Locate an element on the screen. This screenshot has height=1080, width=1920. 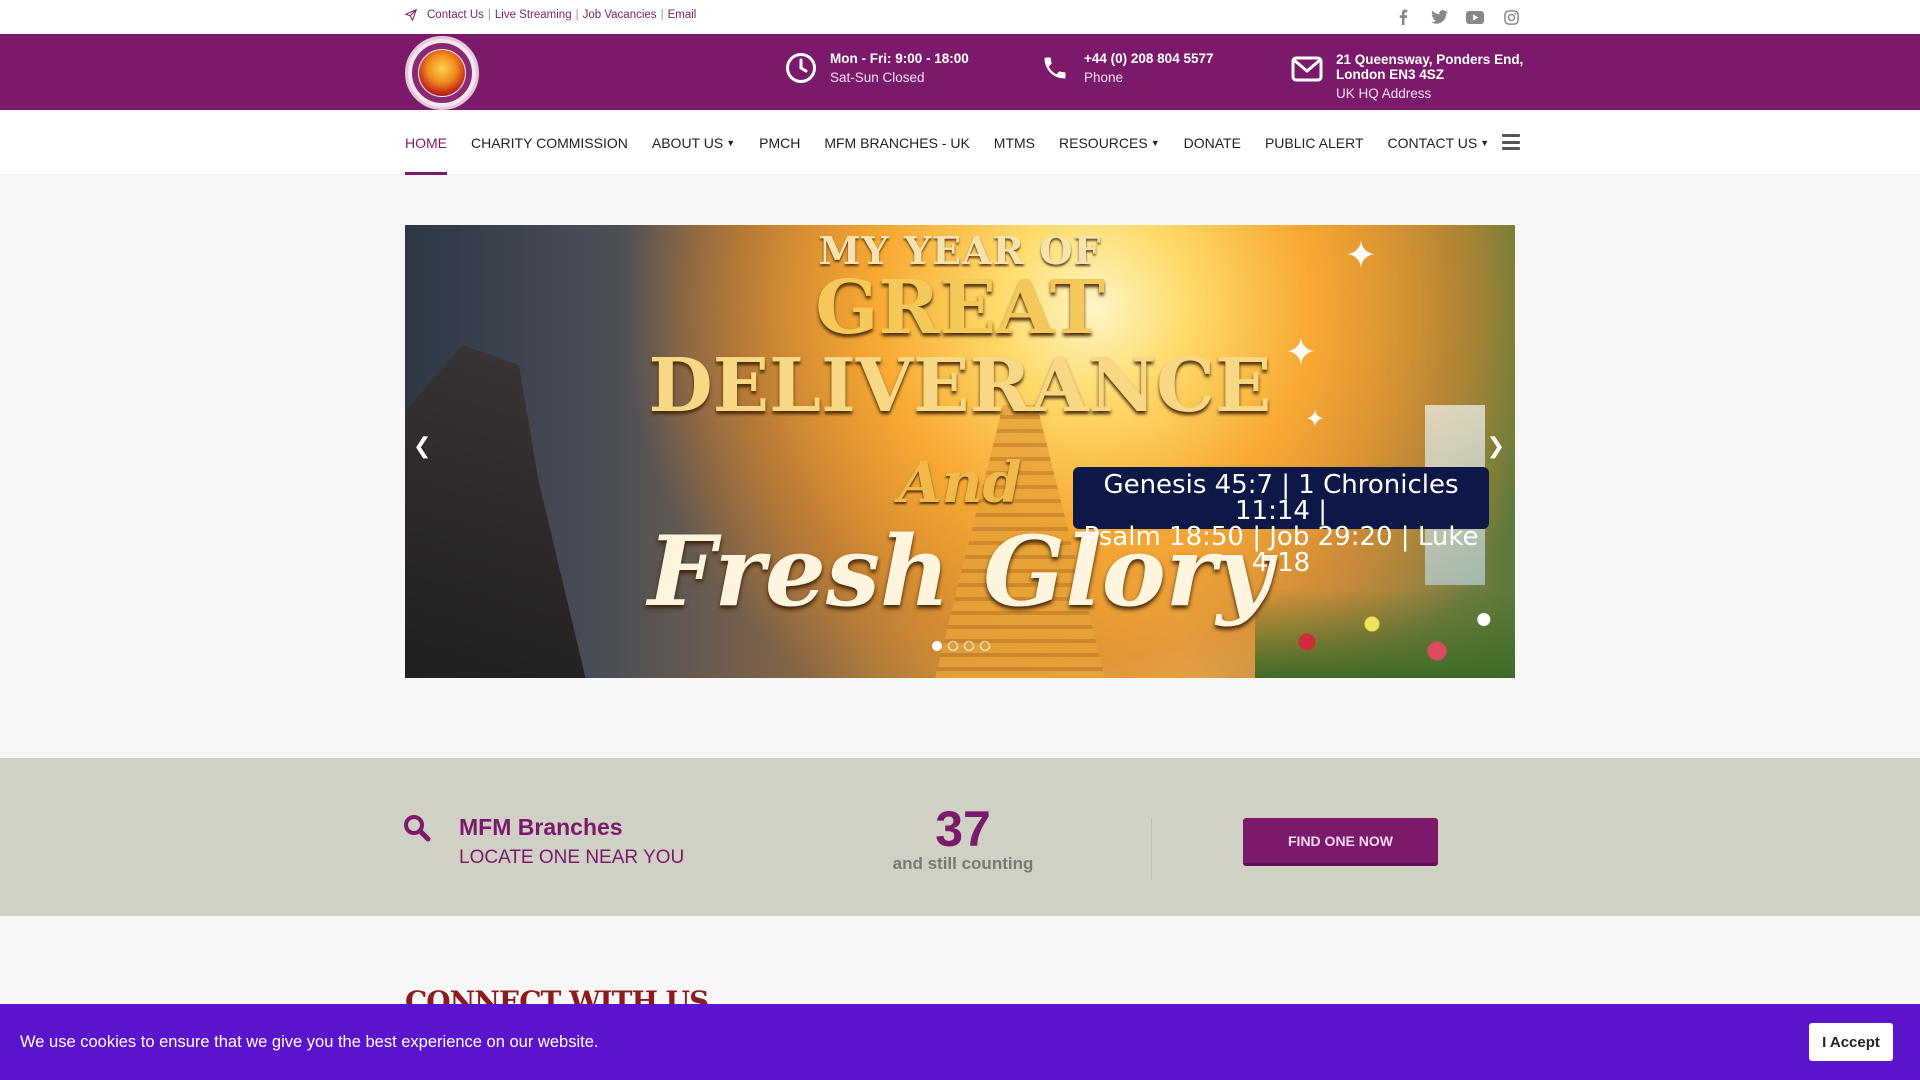
branch-count-label: and still counting is located at coordinates (963, 863).